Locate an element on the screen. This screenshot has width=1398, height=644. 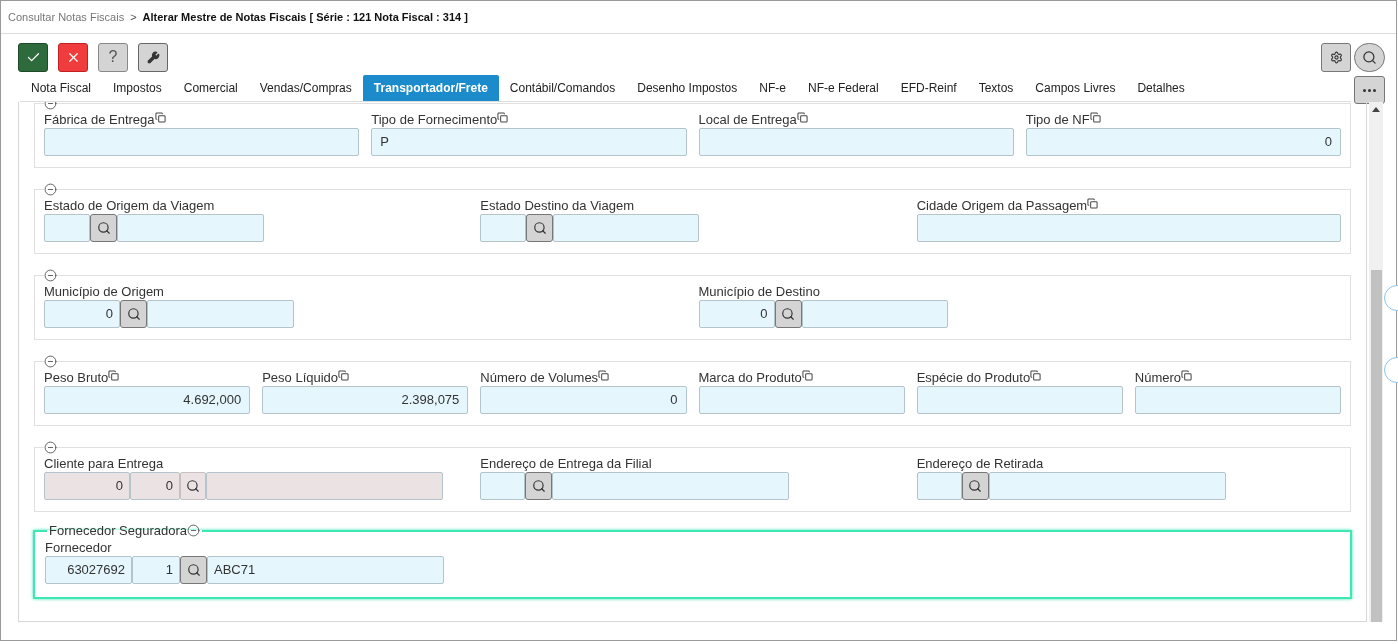
scrollbar is located at coordinates (1376, 362).